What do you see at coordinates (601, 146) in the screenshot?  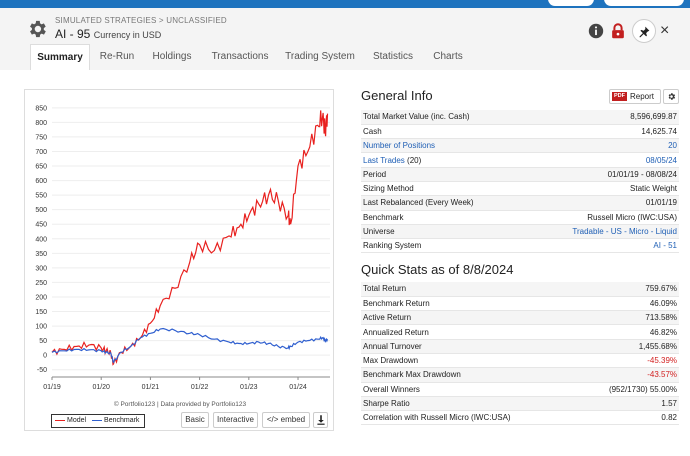 I see `row-value: 20` at bounding box center [601, 146].